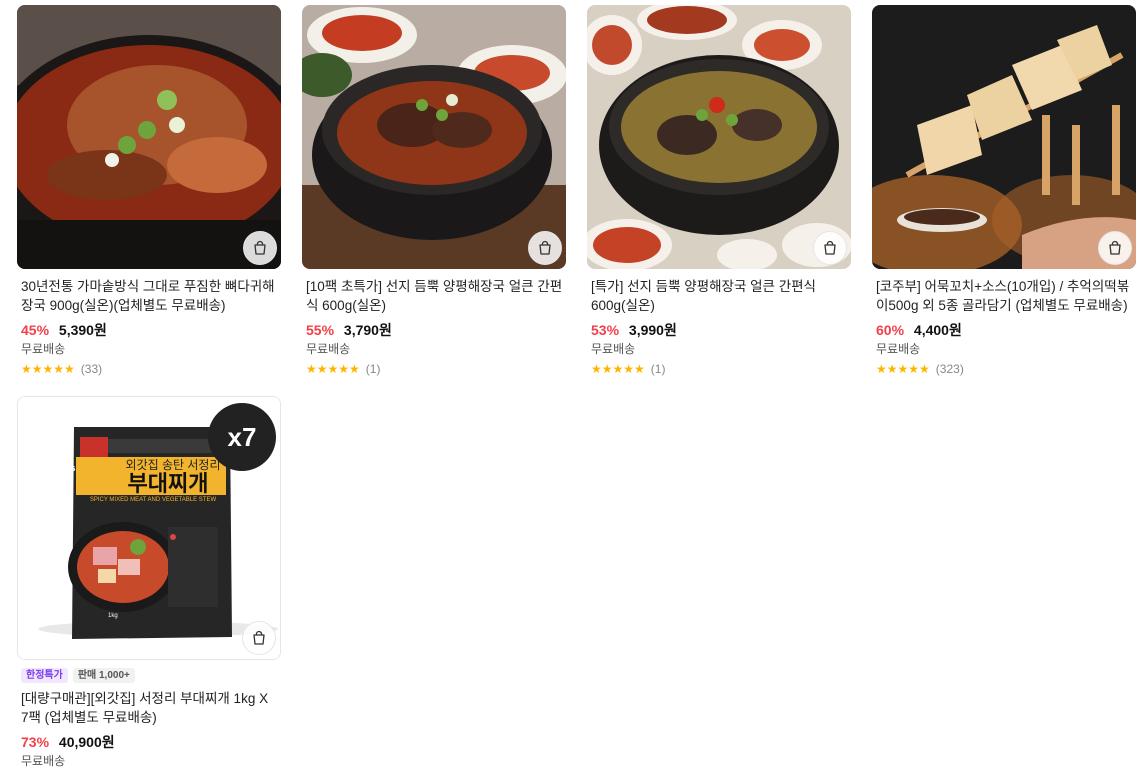 The height and width of the screenshot is (769, 1147). What do you see at coordinates (320, 330) in the screenshot?
I see `discount-rate: 55%` at bounding box center [320, 330].